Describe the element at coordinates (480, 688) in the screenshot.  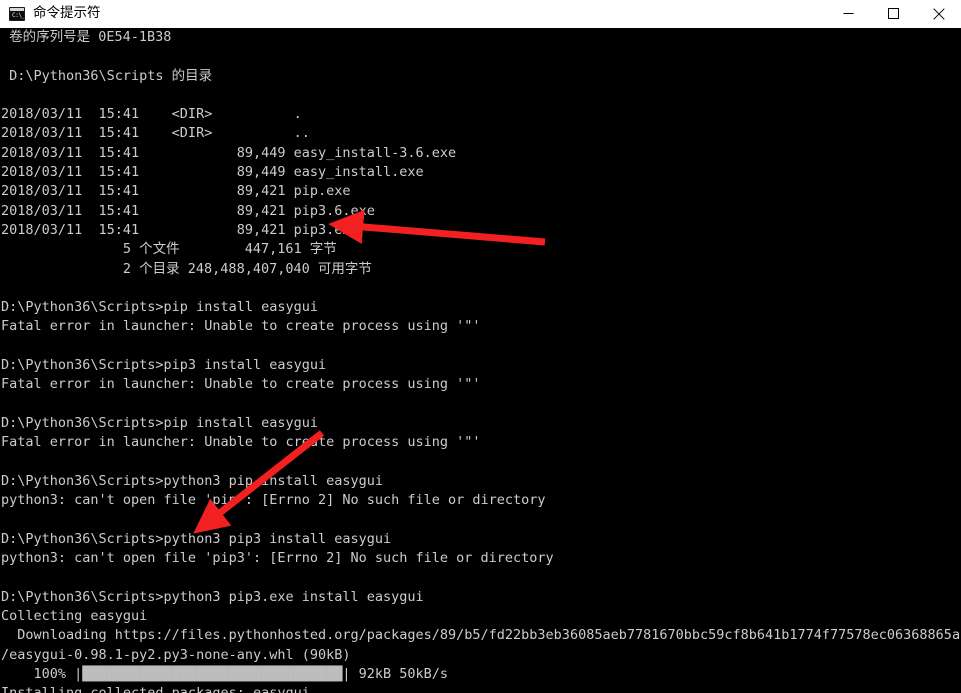
I see `console-line: Installing collected packages: easygui` at that location.